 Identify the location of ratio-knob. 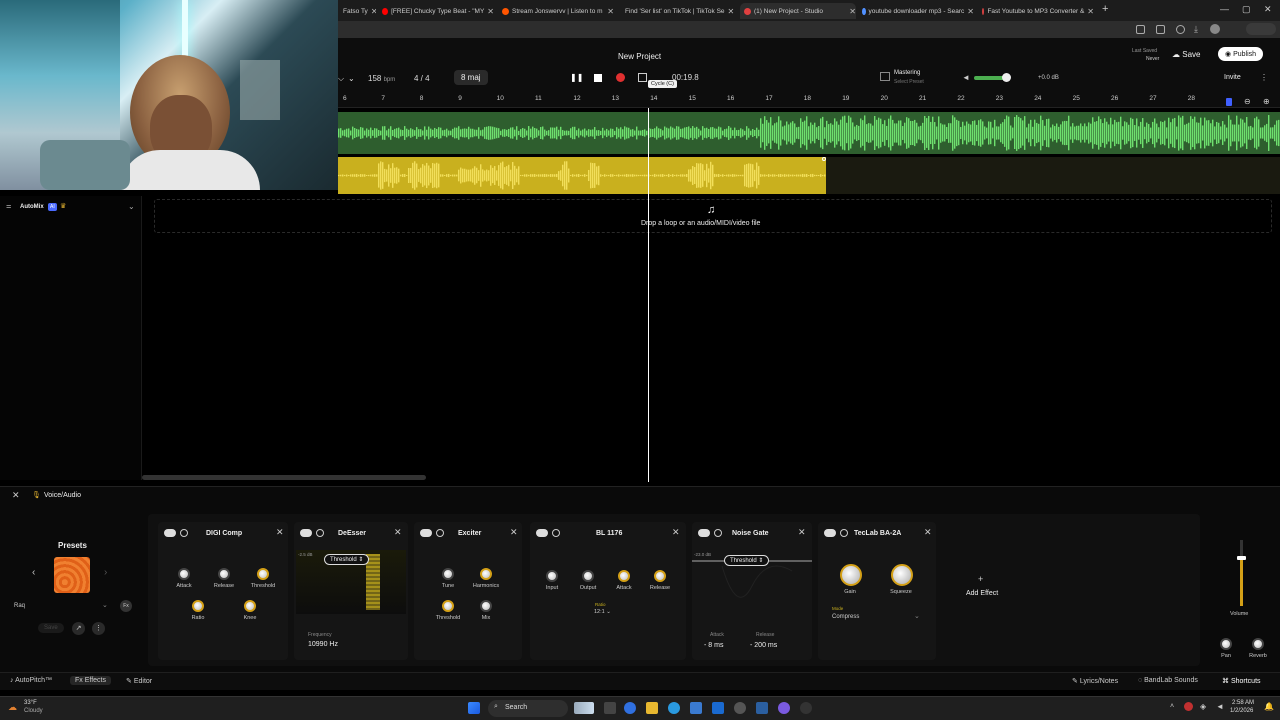
(198, 606).